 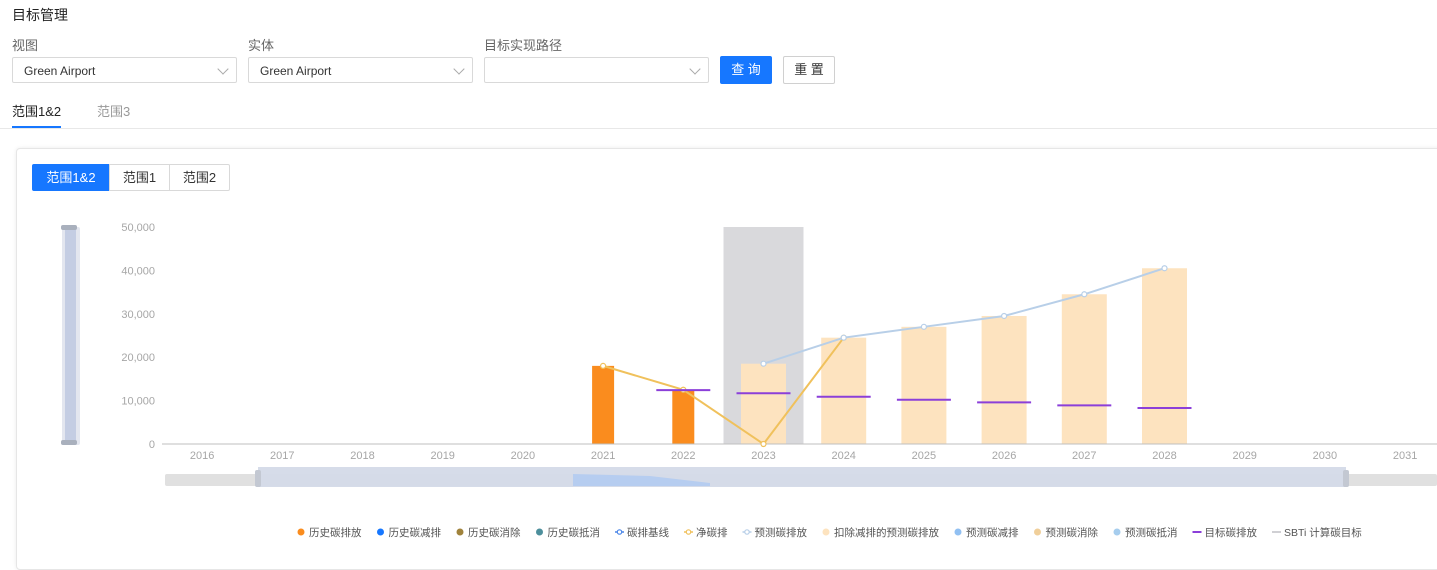 I want to click on path-select, so click(x=596, y=70).